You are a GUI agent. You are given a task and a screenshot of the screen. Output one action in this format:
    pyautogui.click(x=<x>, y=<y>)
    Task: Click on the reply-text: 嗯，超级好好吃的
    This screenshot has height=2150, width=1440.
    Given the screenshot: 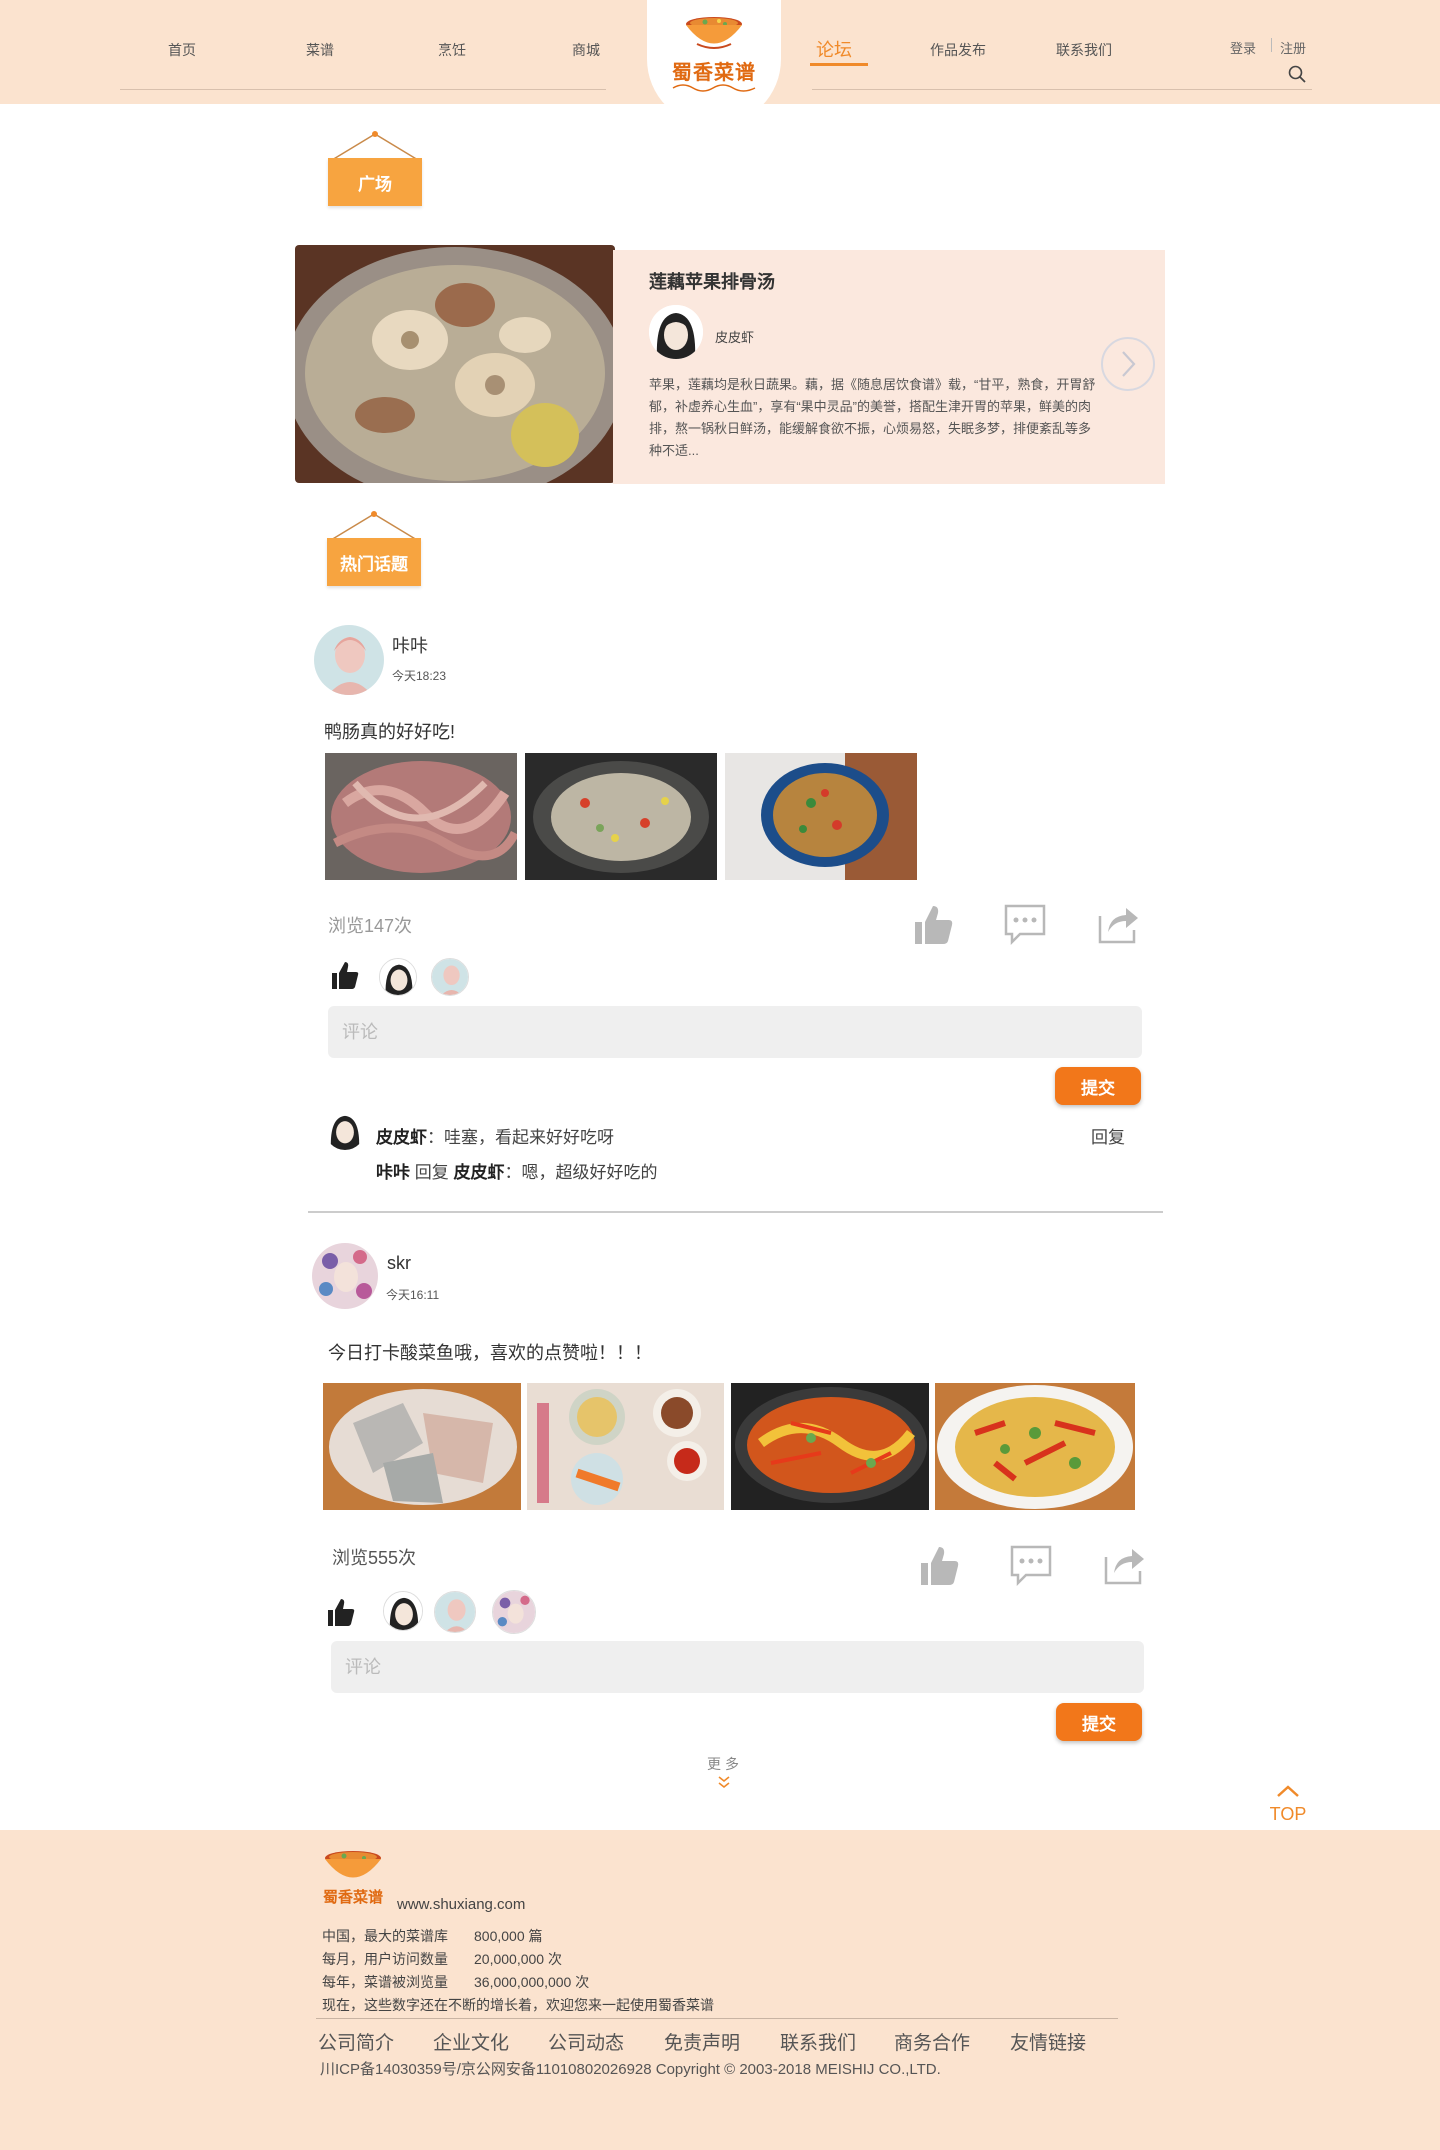 What is the action you would take?
    pyautogui.click(x=589, y=1172)
    